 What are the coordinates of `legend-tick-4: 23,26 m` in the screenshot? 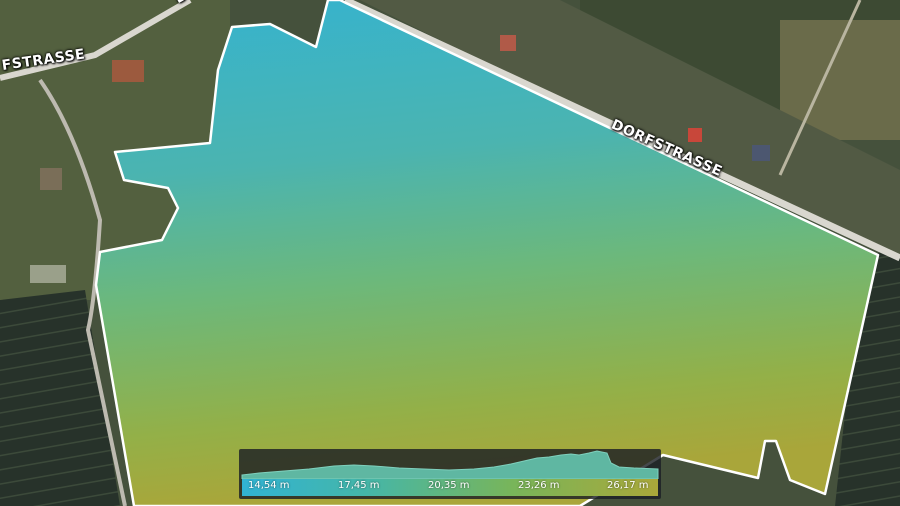 It's located at (539, 485).